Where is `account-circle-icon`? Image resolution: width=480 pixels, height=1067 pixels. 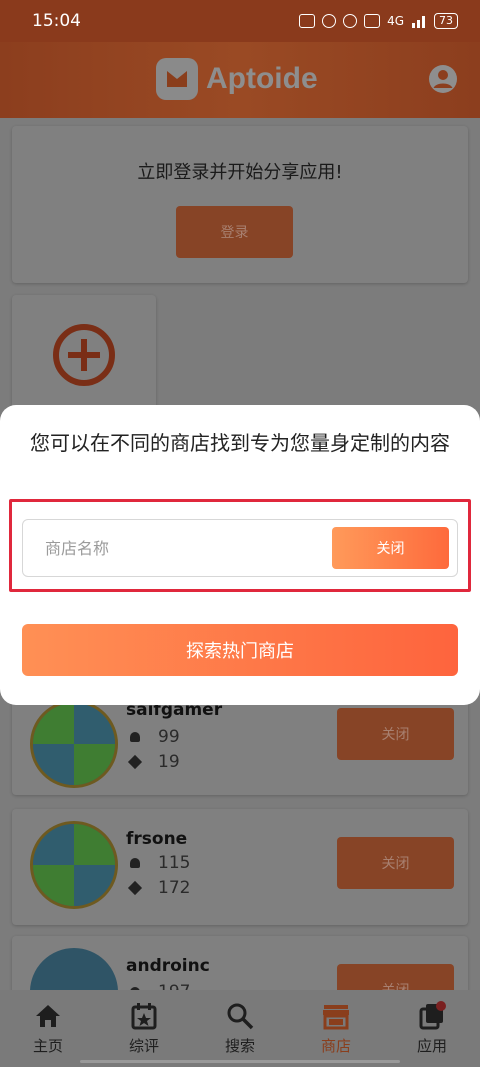
account-circle-icon is located at coordinates (443, 79).